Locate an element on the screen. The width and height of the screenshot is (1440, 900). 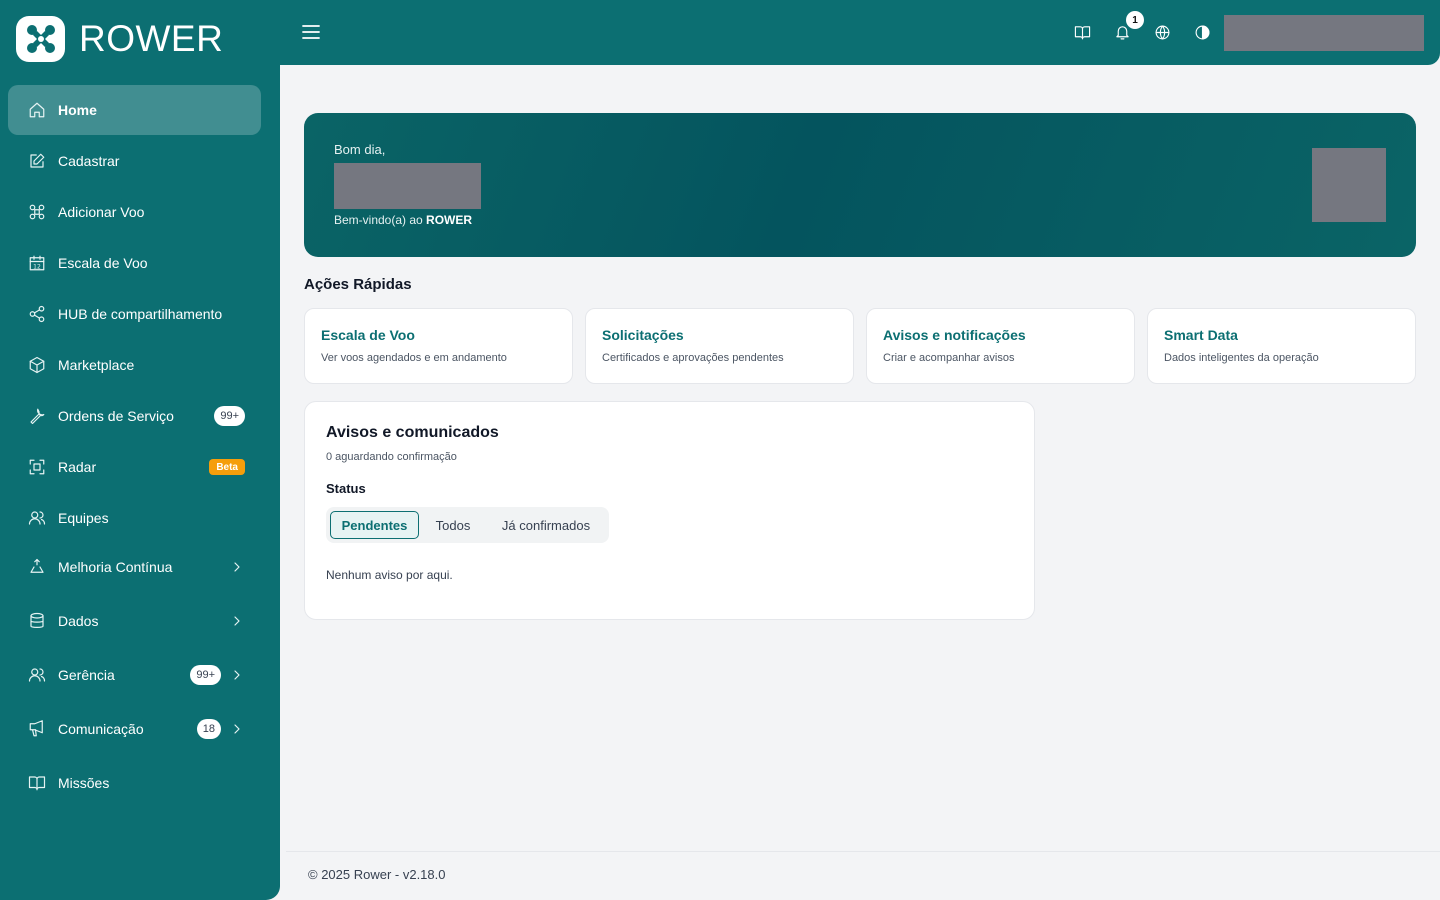
notices-title: Avisos e comunicados is located at coordinates (412, 432).